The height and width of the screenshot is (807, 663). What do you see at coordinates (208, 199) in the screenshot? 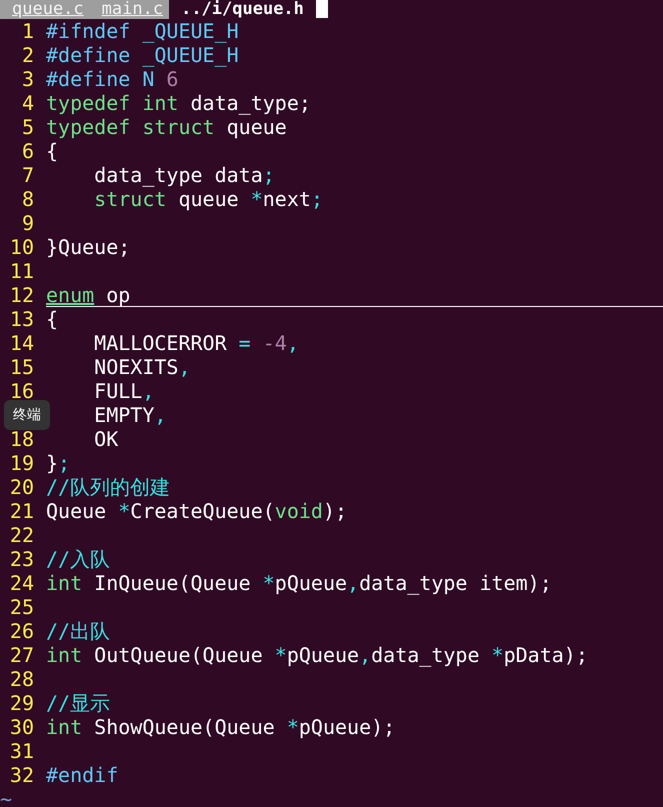
I see `code-line: struct queue *next;` at bounding box center [208, 199].